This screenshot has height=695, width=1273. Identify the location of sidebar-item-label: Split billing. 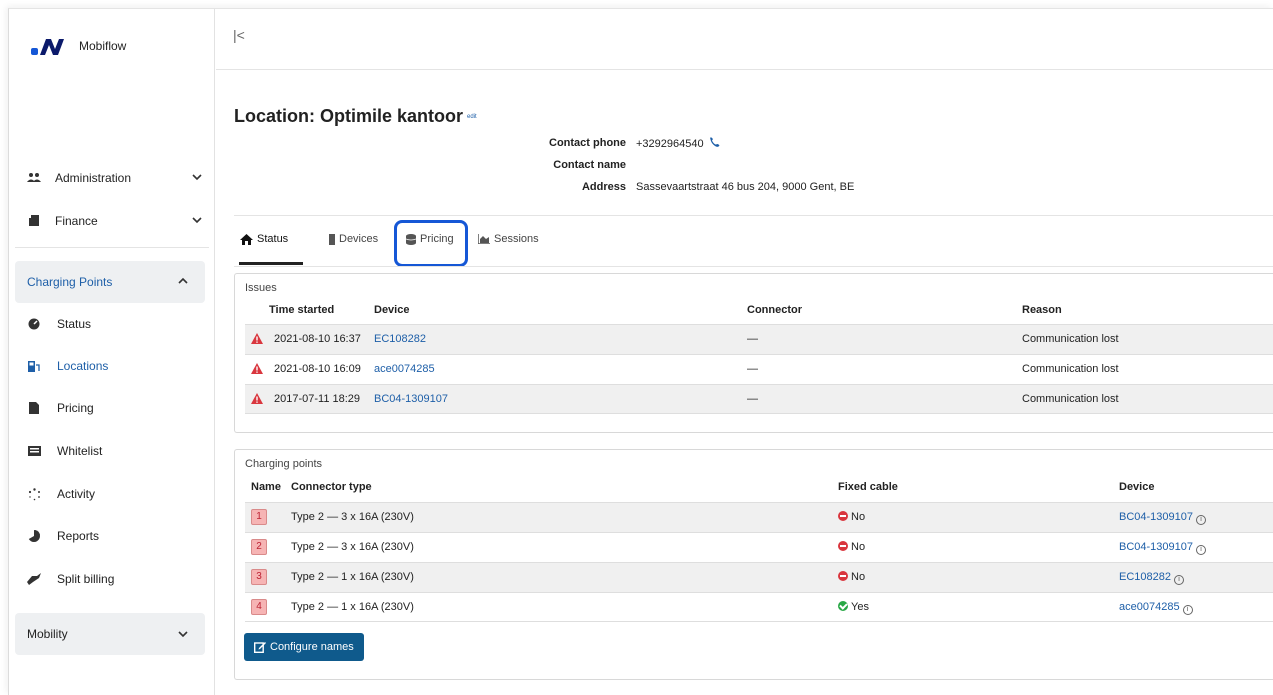
(86, 579).